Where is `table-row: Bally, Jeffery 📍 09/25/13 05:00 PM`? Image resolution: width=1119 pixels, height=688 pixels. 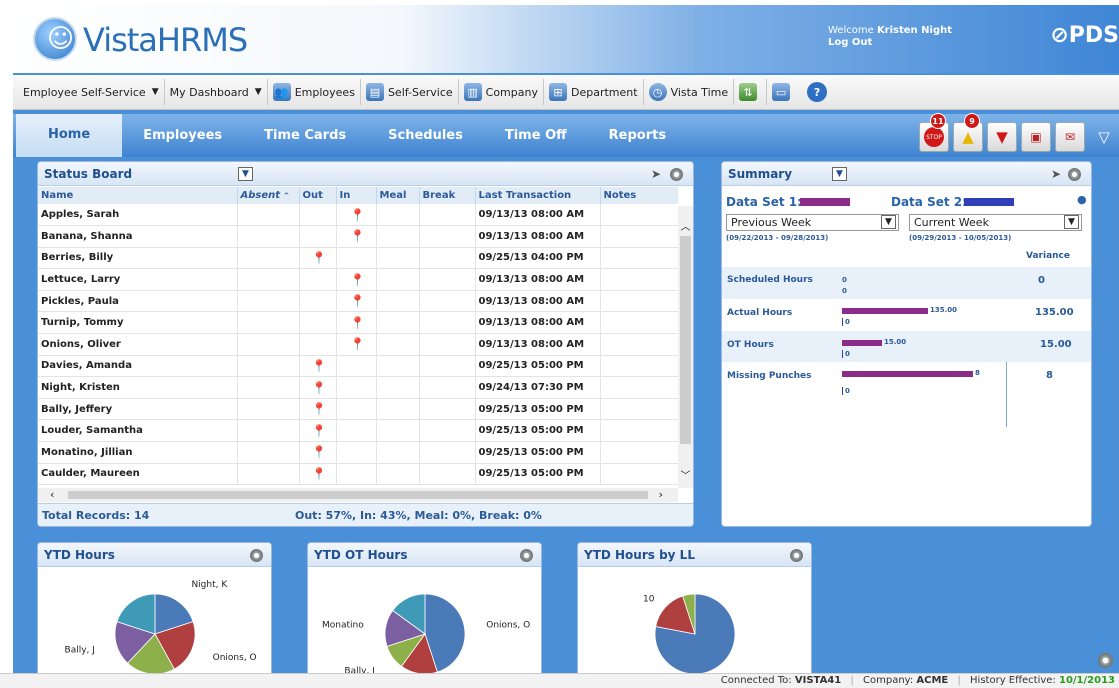
table-row: Bally, Jeffery 📍 09/25/13 05:00 PM is located at coordinates (358, 409).